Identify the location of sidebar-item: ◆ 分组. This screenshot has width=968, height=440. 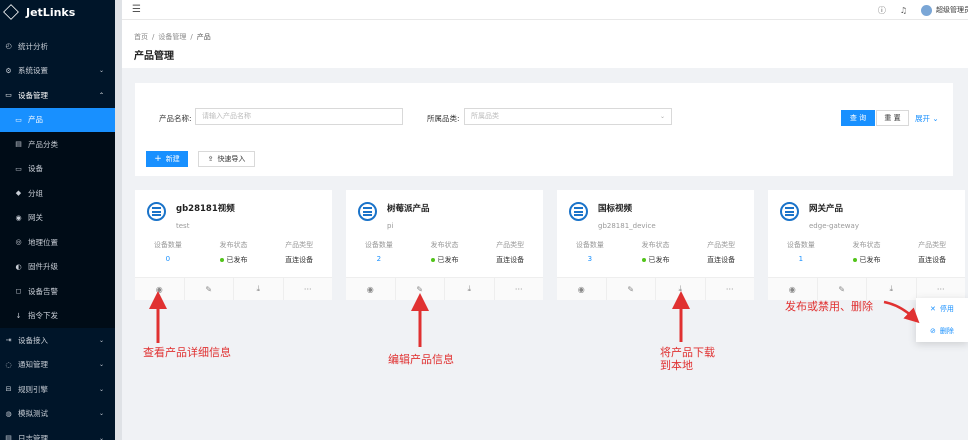
(57, 193).